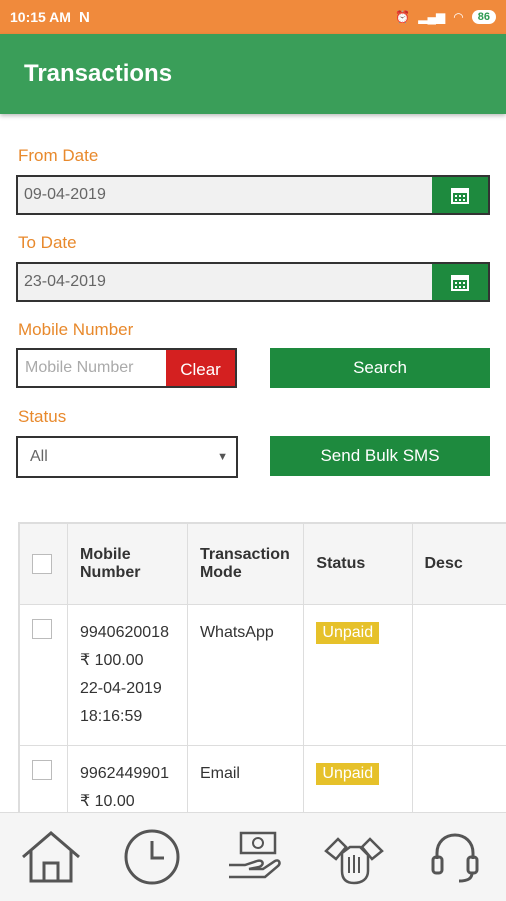 This screenshot has width=506, height=901. What do you see at coordinates (124, 632) in the screenshot?
I see `mobile-number: 9940620018` at bounding box center [124, 632].